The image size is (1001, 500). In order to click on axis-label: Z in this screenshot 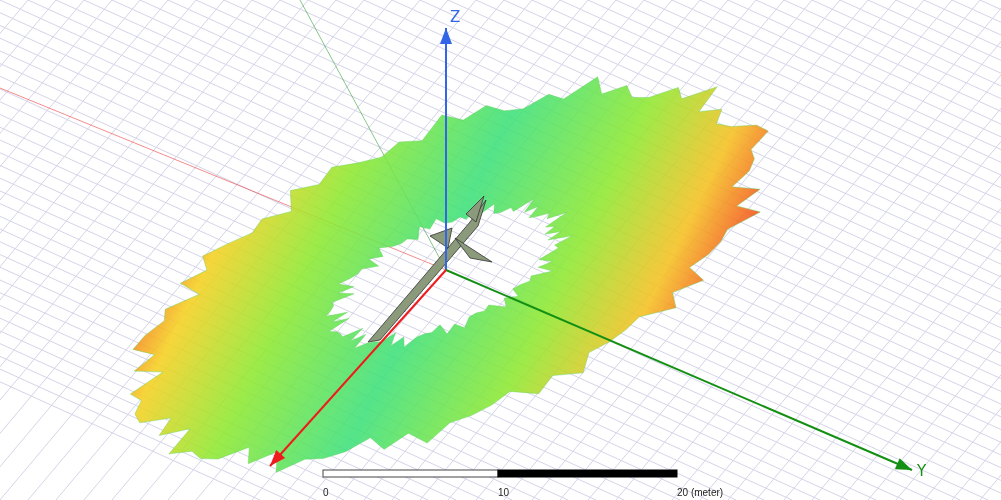, I will do `click(455, 17)`.